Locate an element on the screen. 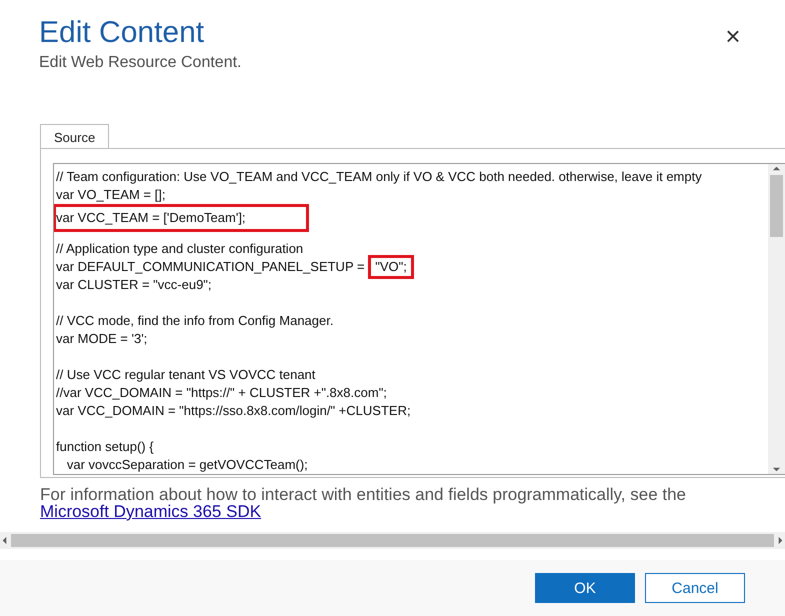 This screenshot has height=616, width=785. code-line: function setup() { is located at coordinates (105, 447).